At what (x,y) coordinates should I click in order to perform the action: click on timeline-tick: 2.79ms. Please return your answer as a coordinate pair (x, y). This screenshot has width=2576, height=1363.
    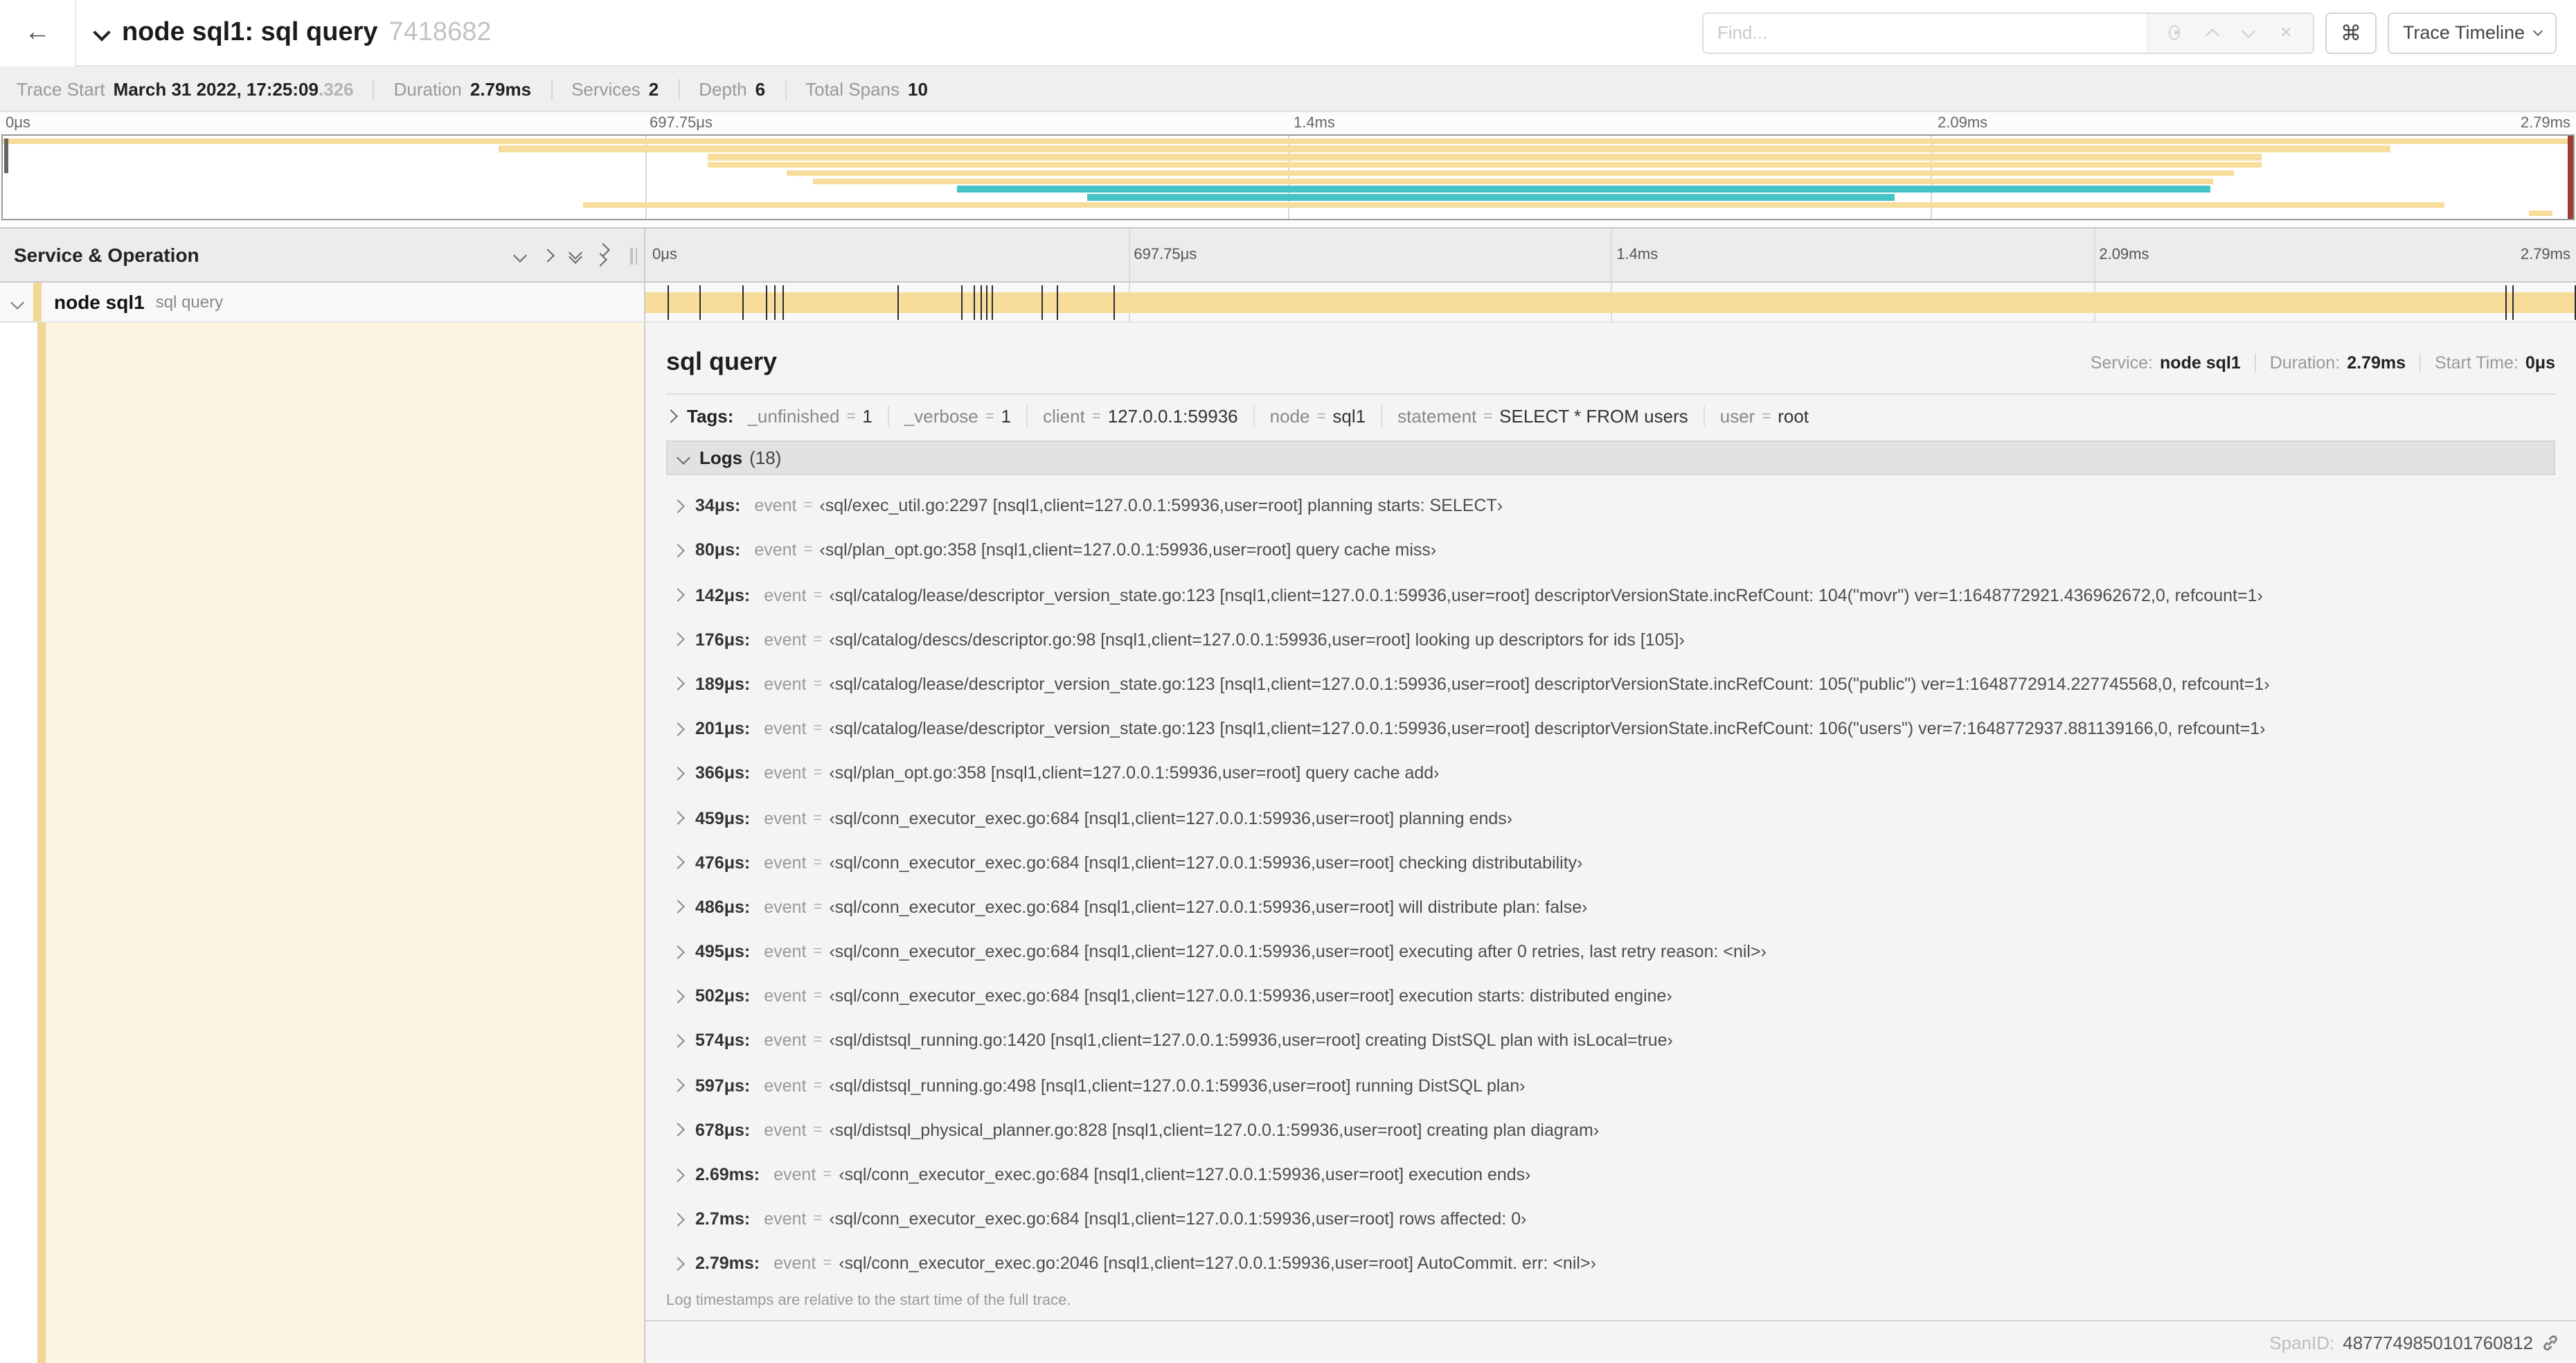
    Looking at the image, I should click on (2545, 255).